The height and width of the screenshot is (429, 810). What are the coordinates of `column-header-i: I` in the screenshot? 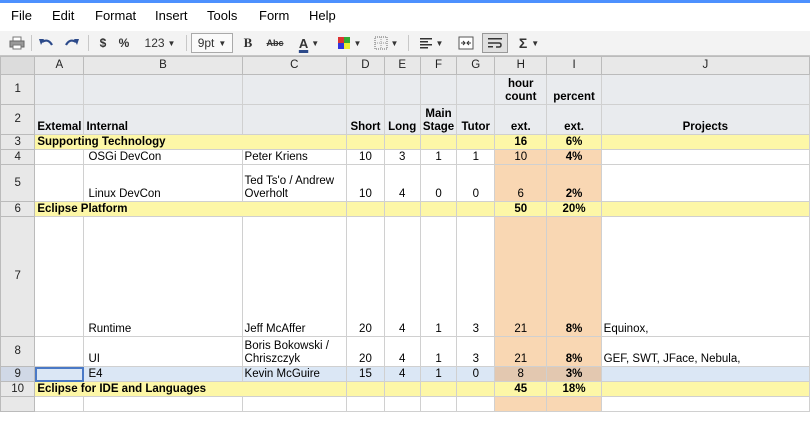 It's located at (574, 65).